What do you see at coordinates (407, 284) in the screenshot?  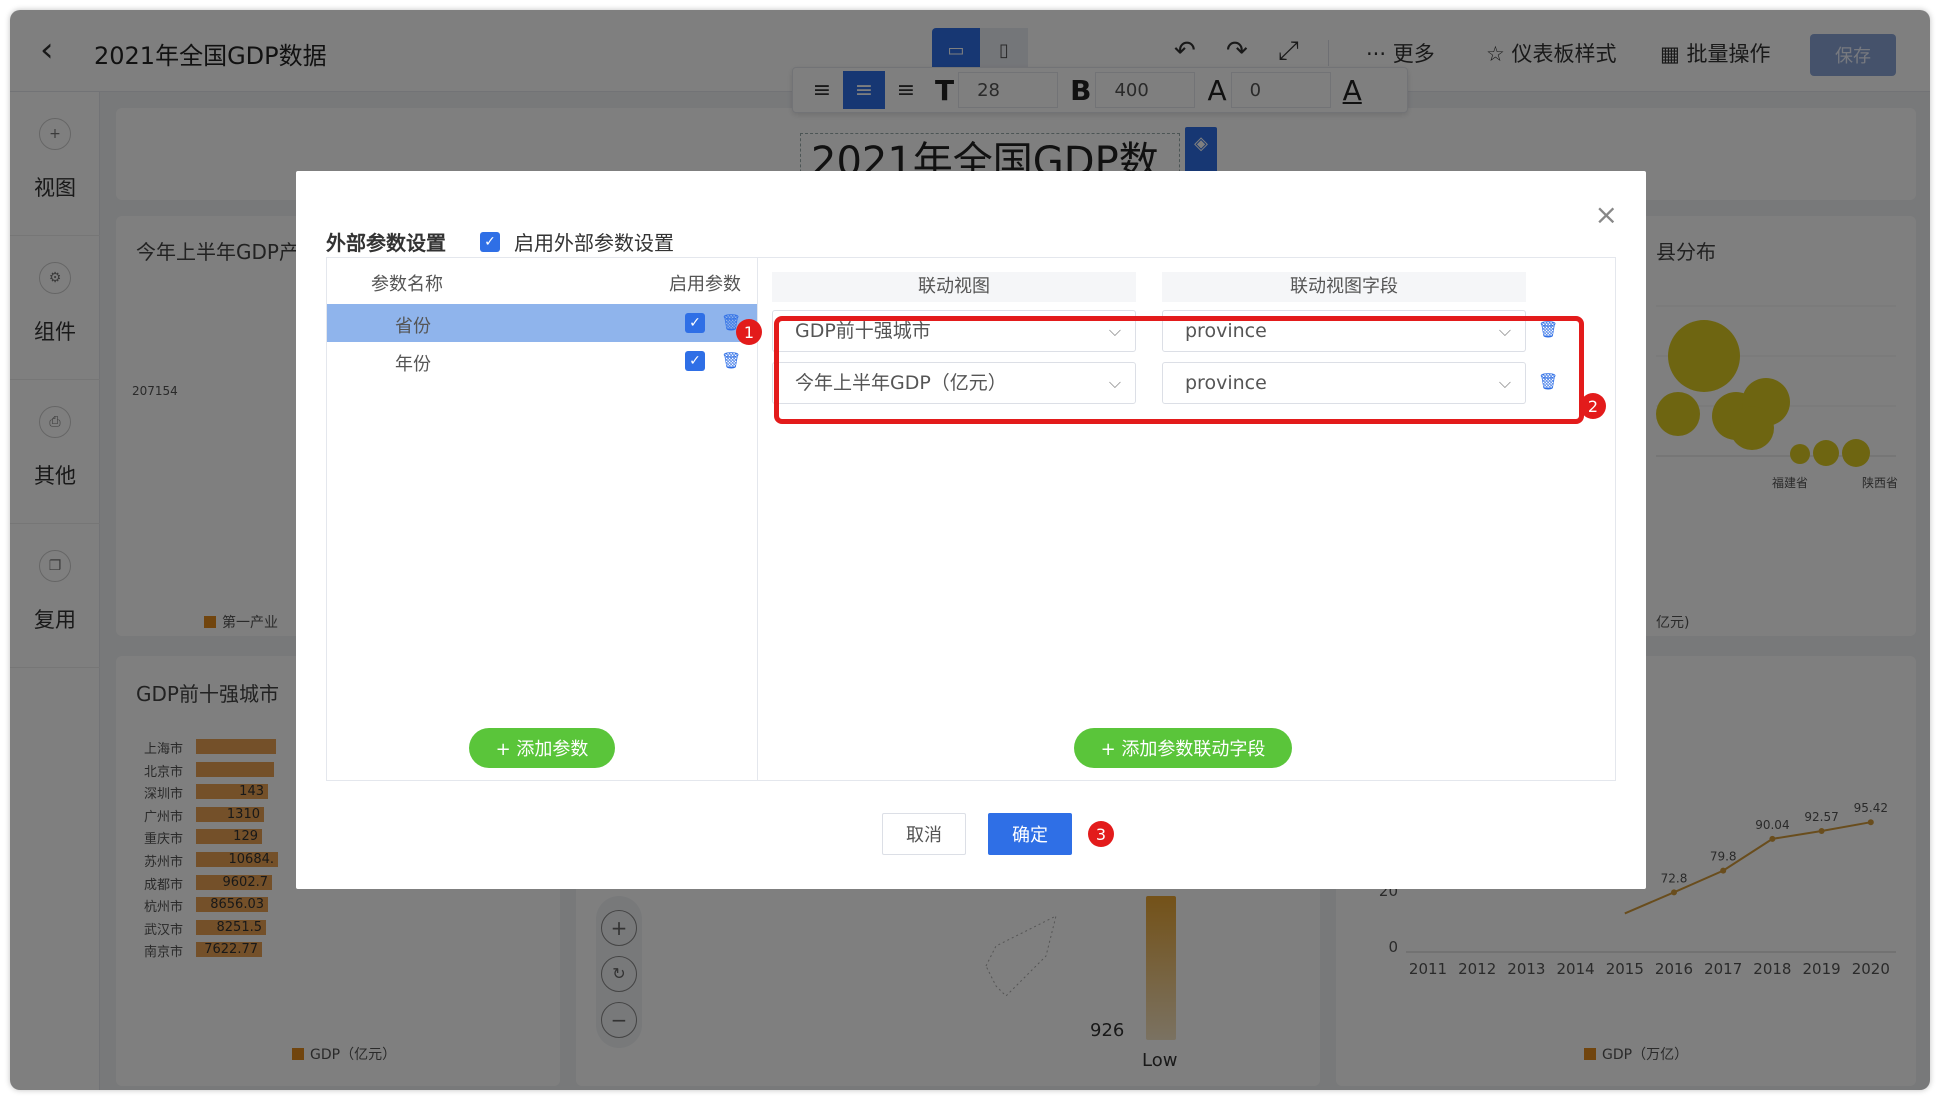 I see `column-header-param-name: 参数名称` at bounding box center [407, 284].